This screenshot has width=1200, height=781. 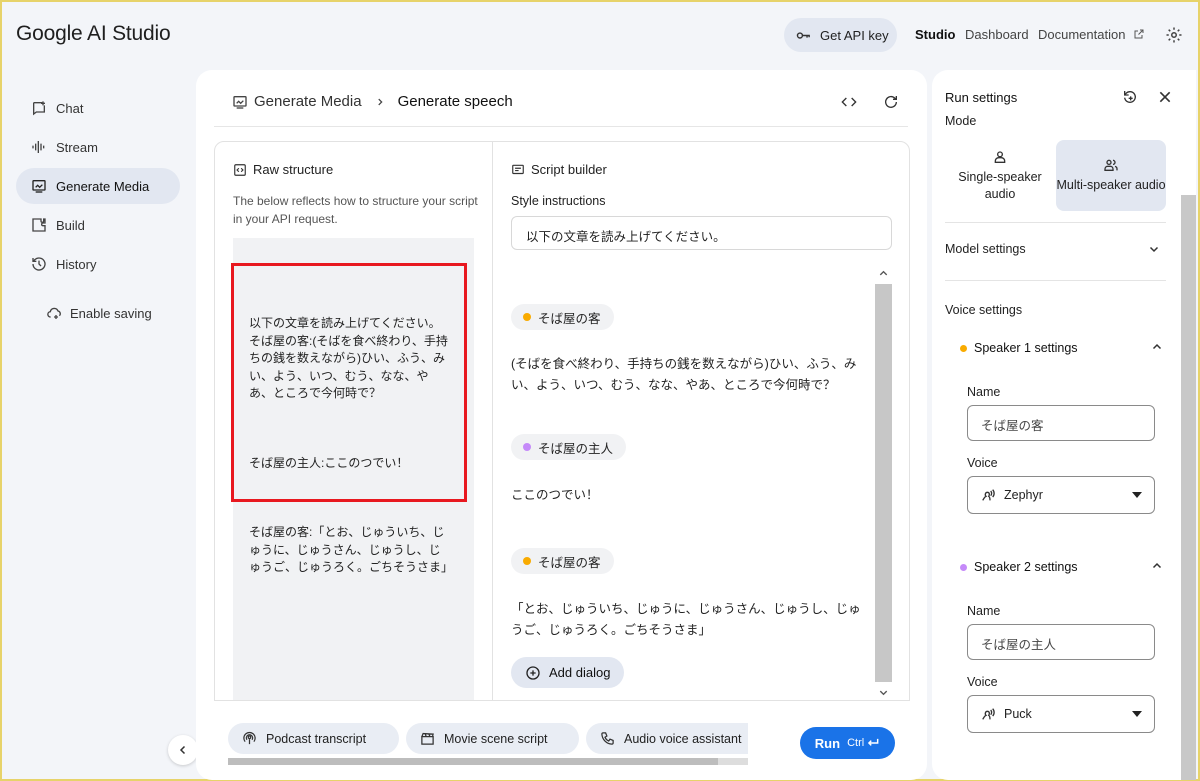 What do you see at coordinates (1111, 175) in the screenshot?
I see `mode-multi-speaker: Multi-speaker audio` at bounding box center [1111, 175].